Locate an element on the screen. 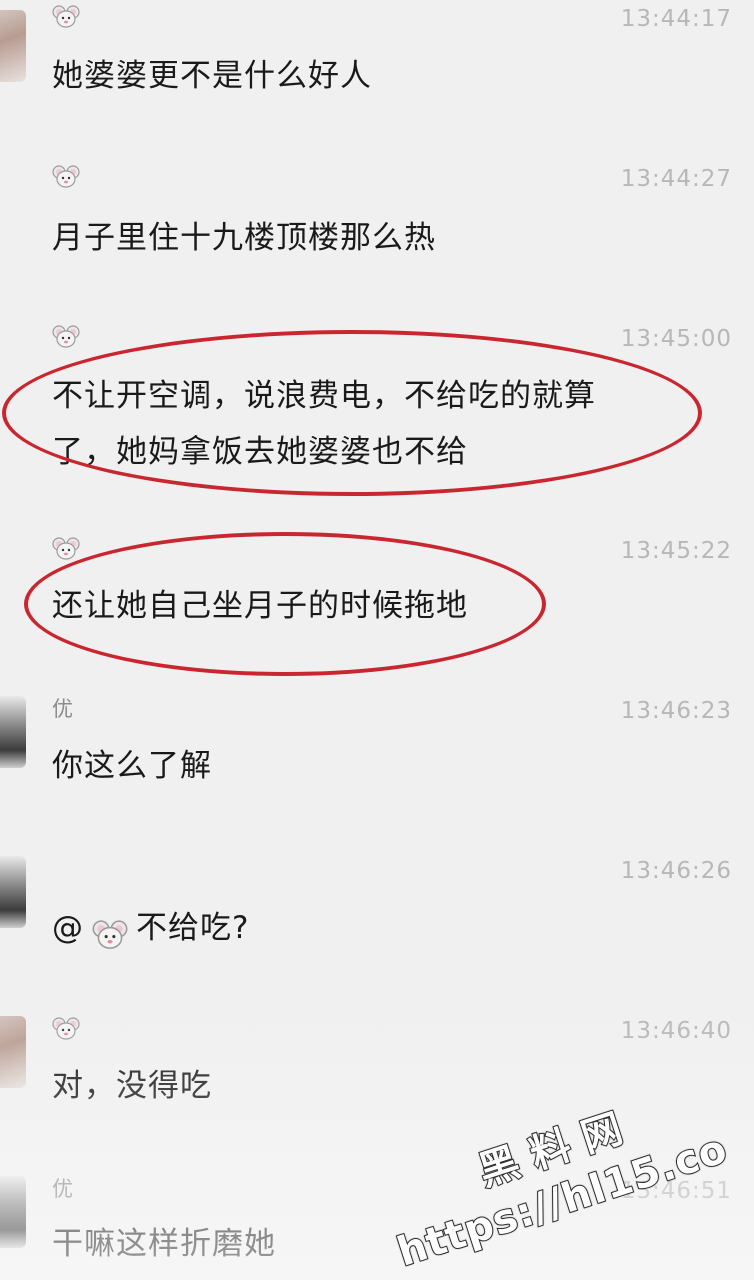 The height and width of the screenshot is (1280, 754). message-text: 她婆婆更不是什么好人 is located at coordinates (212, 76).